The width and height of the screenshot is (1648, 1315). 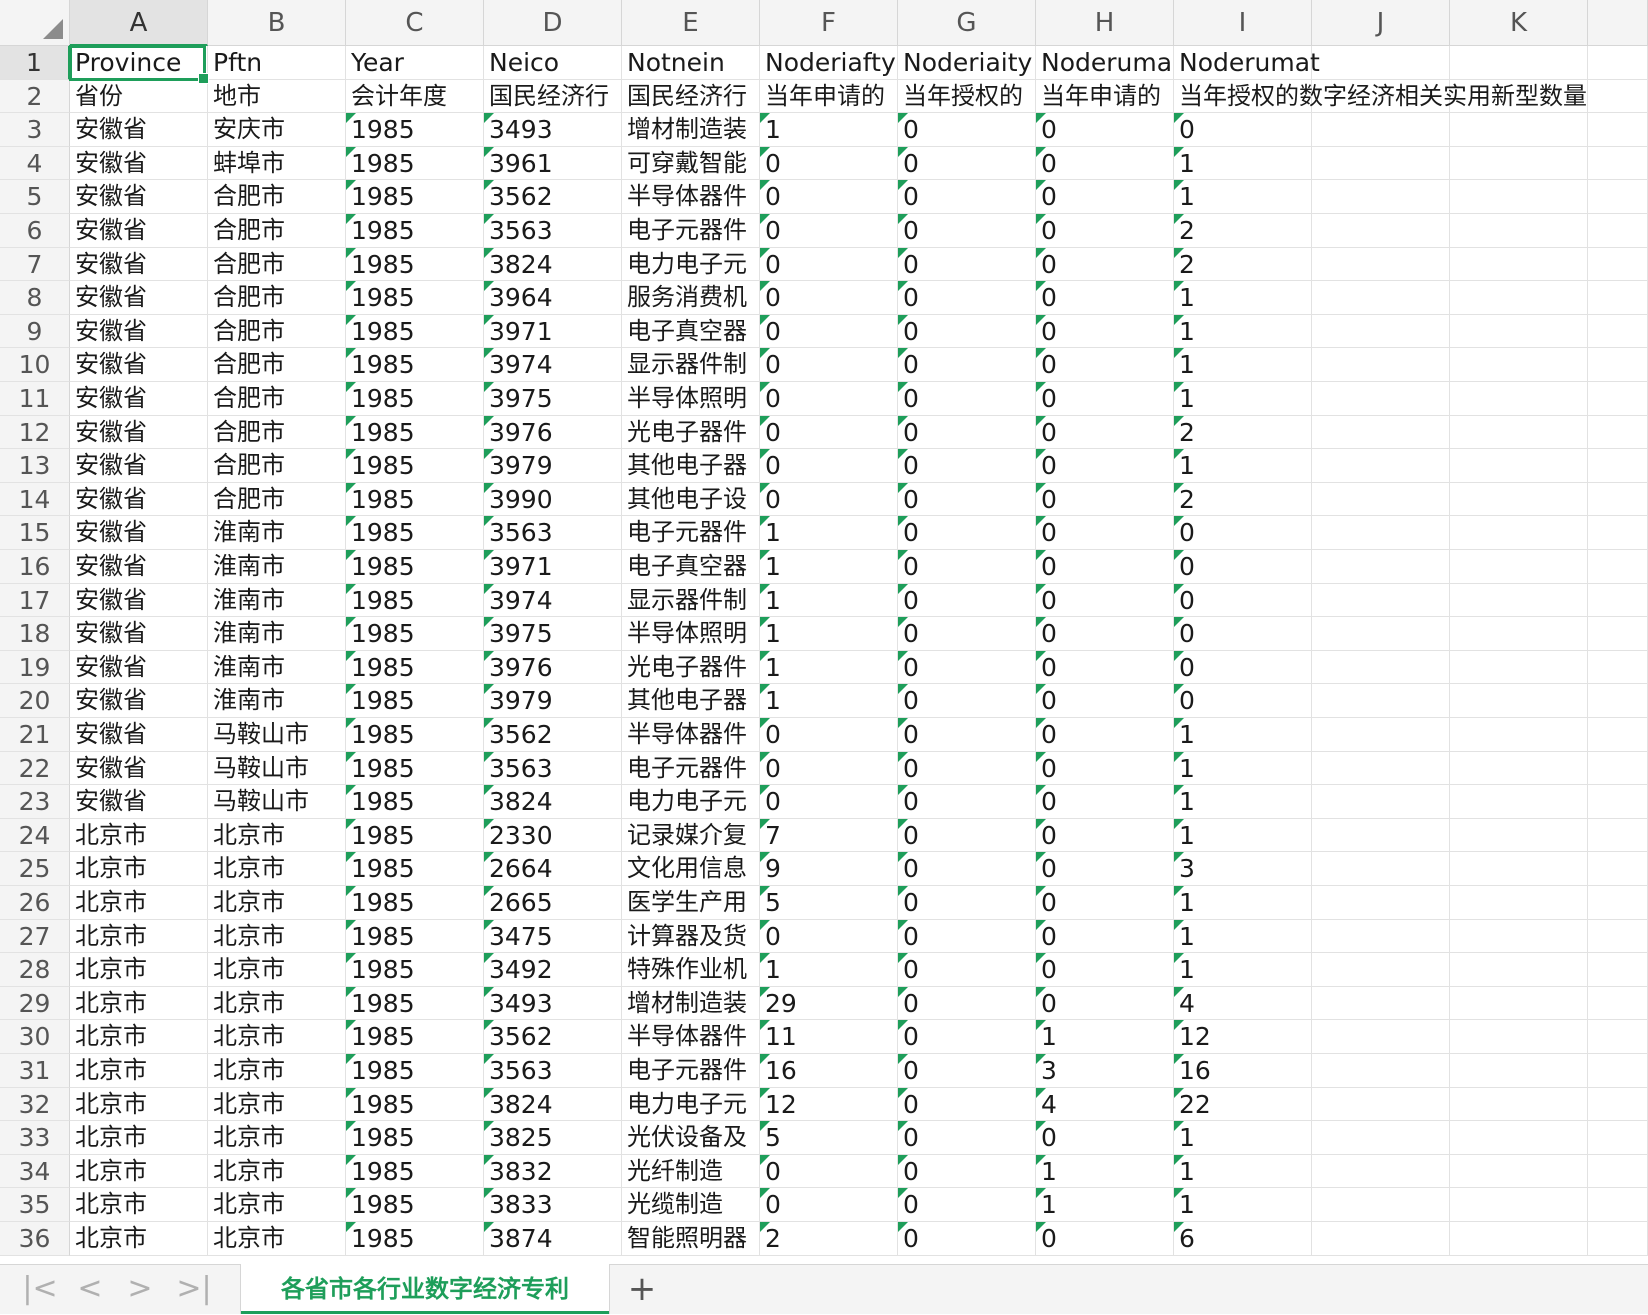 I want to click on cell-e11: 半导体照明, so click(x=691, y=399).